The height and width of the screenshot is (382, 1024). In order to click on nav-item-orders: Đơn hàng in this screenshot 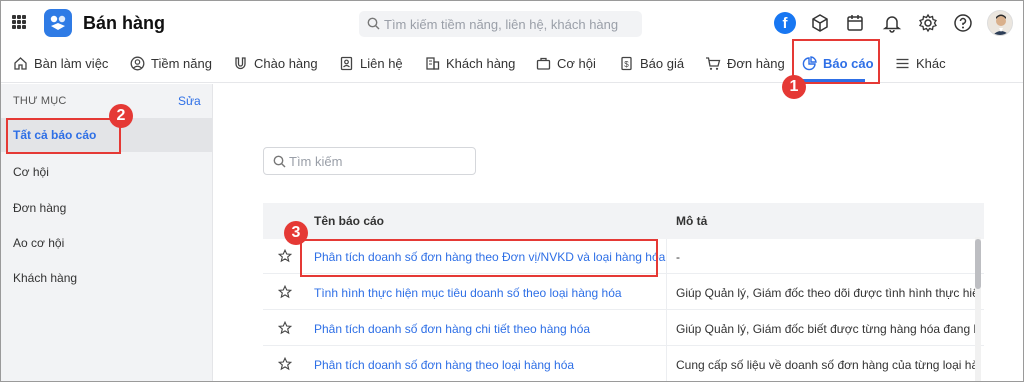, I will do `click(745, 63)`.